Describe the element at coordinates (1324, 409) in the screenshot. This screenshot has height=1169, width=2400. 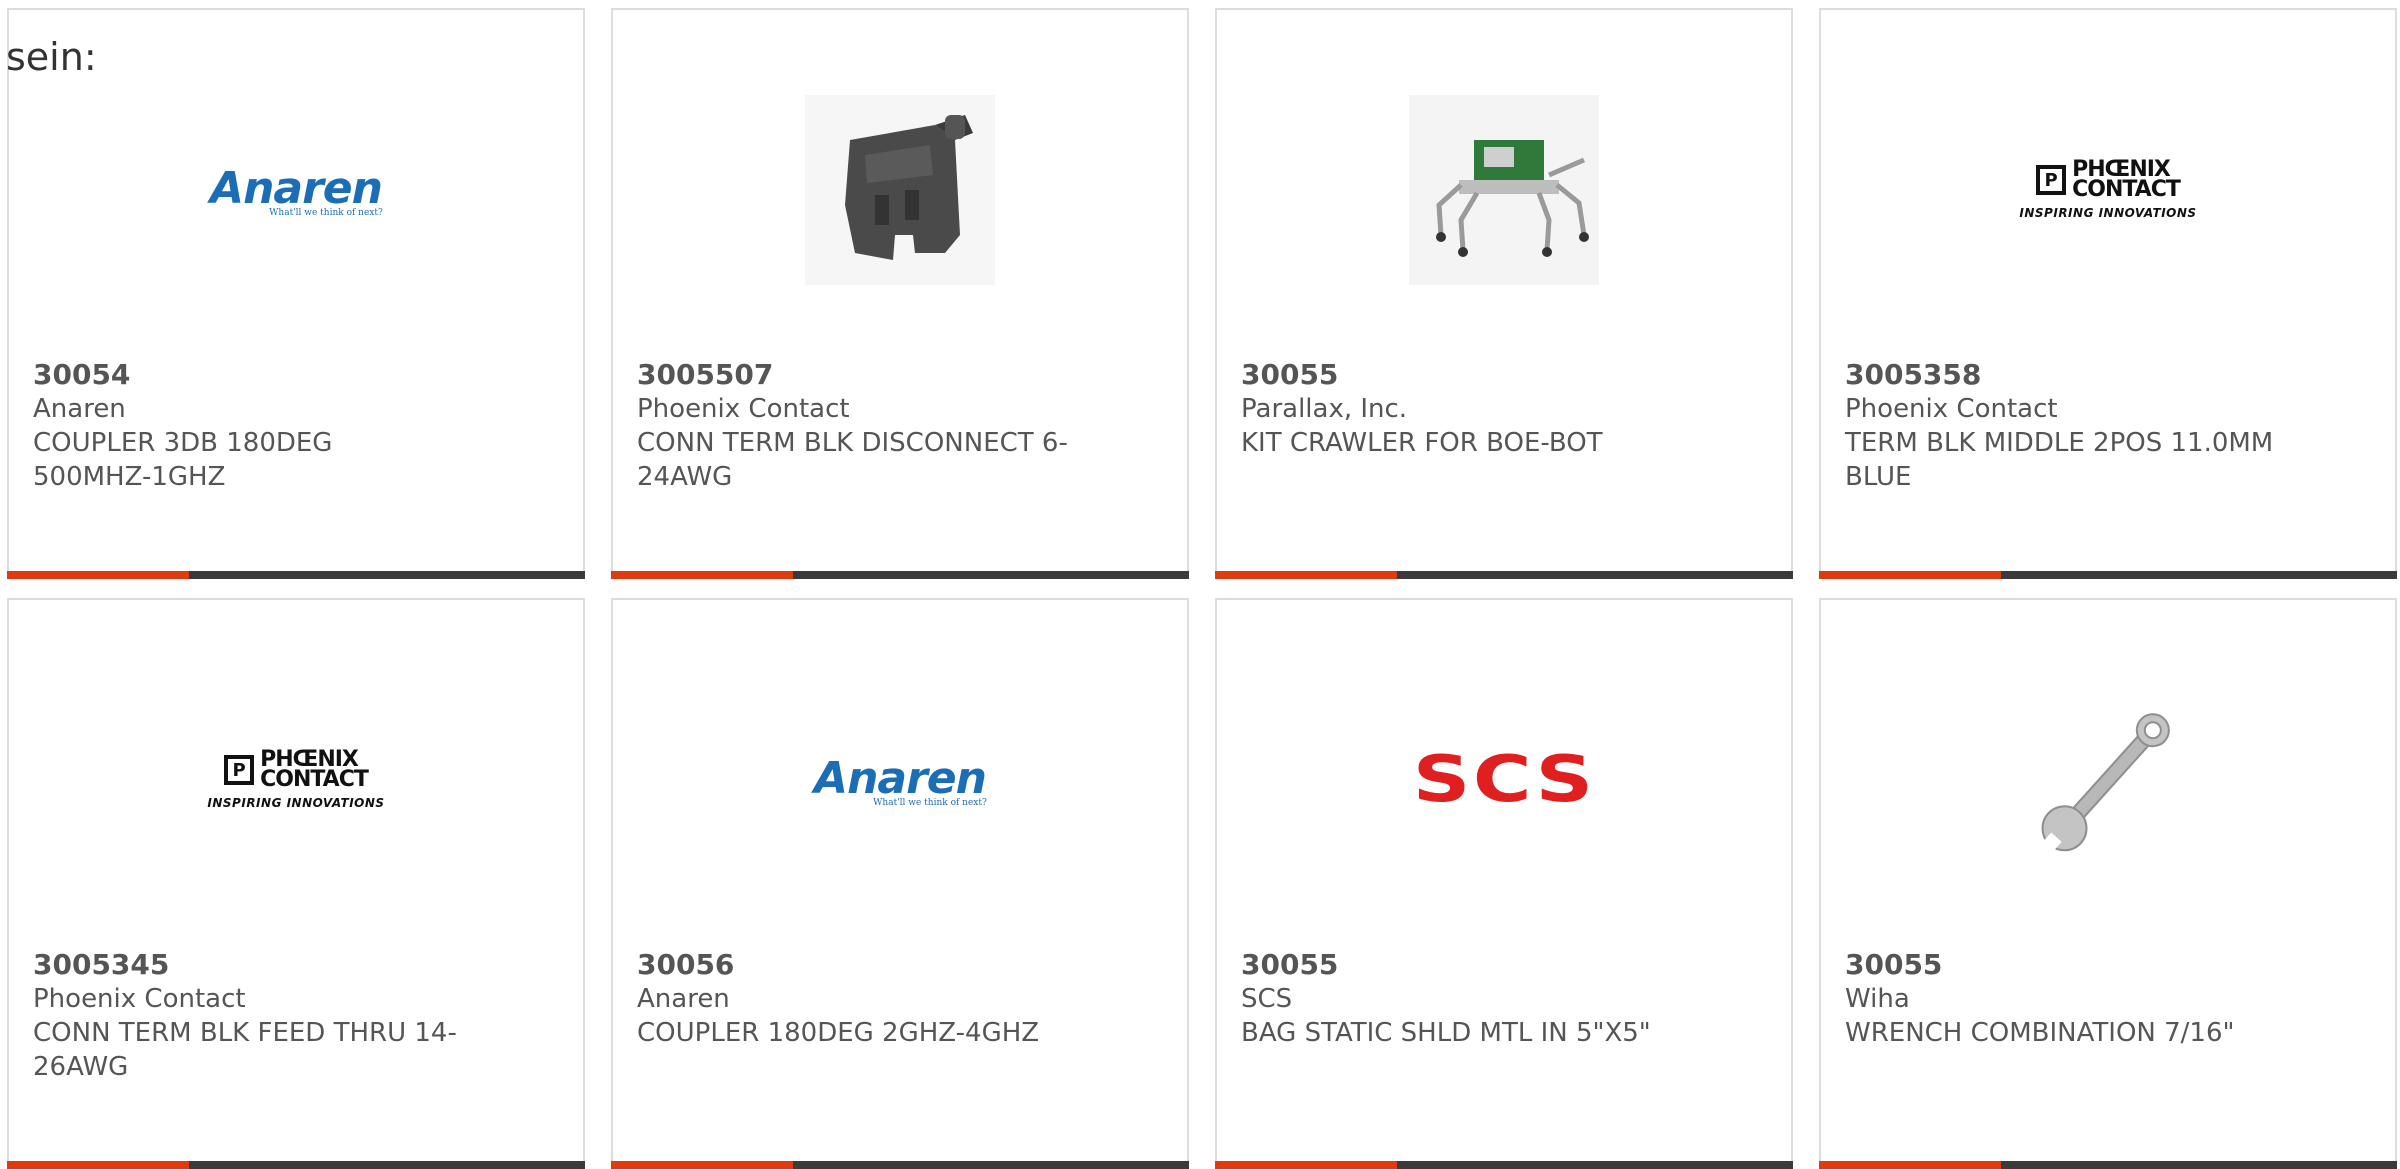
I see `manufacturer: Parallax, Inc.` at that location.